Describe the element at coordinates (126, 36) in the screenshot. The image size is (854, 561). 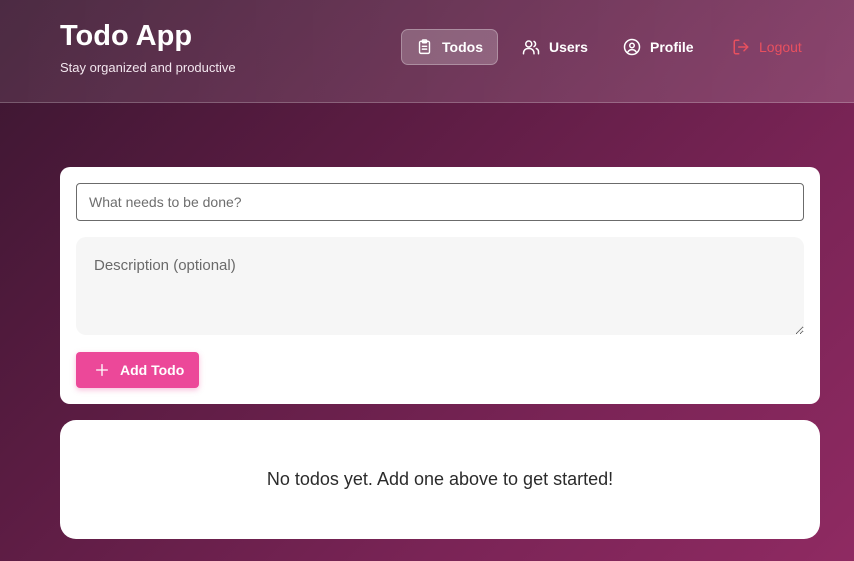
I see `app-title: Todo App` at that location.